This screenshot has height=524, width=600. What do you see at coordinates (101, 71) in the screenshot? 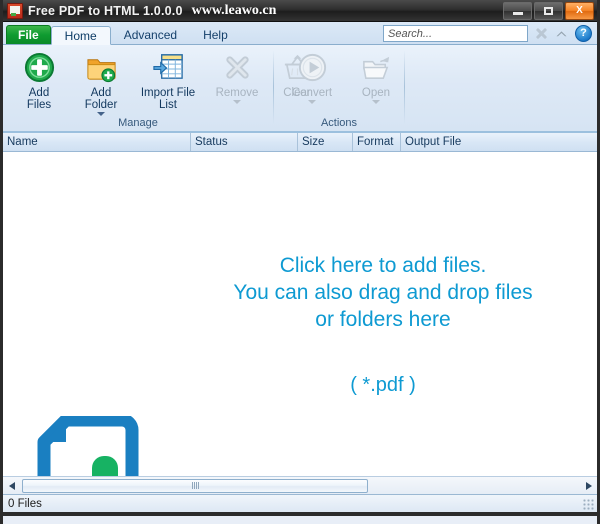
I see `add-folder-icon` at bounding box center [101, 71].